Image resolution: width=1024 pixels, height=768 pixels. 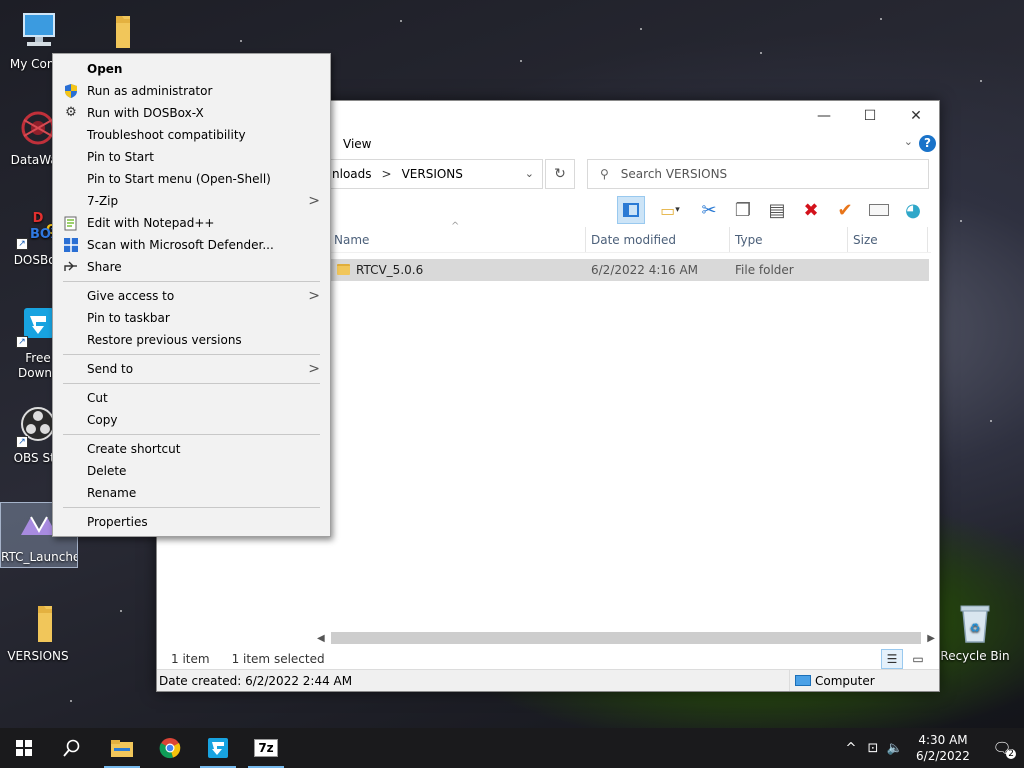 What do you see at coordinates (548, 680) in the screenshot?
I see `details-bar: Date created: 6/2/2022 2:44 AM Computer` at bounding box center [548, 680].